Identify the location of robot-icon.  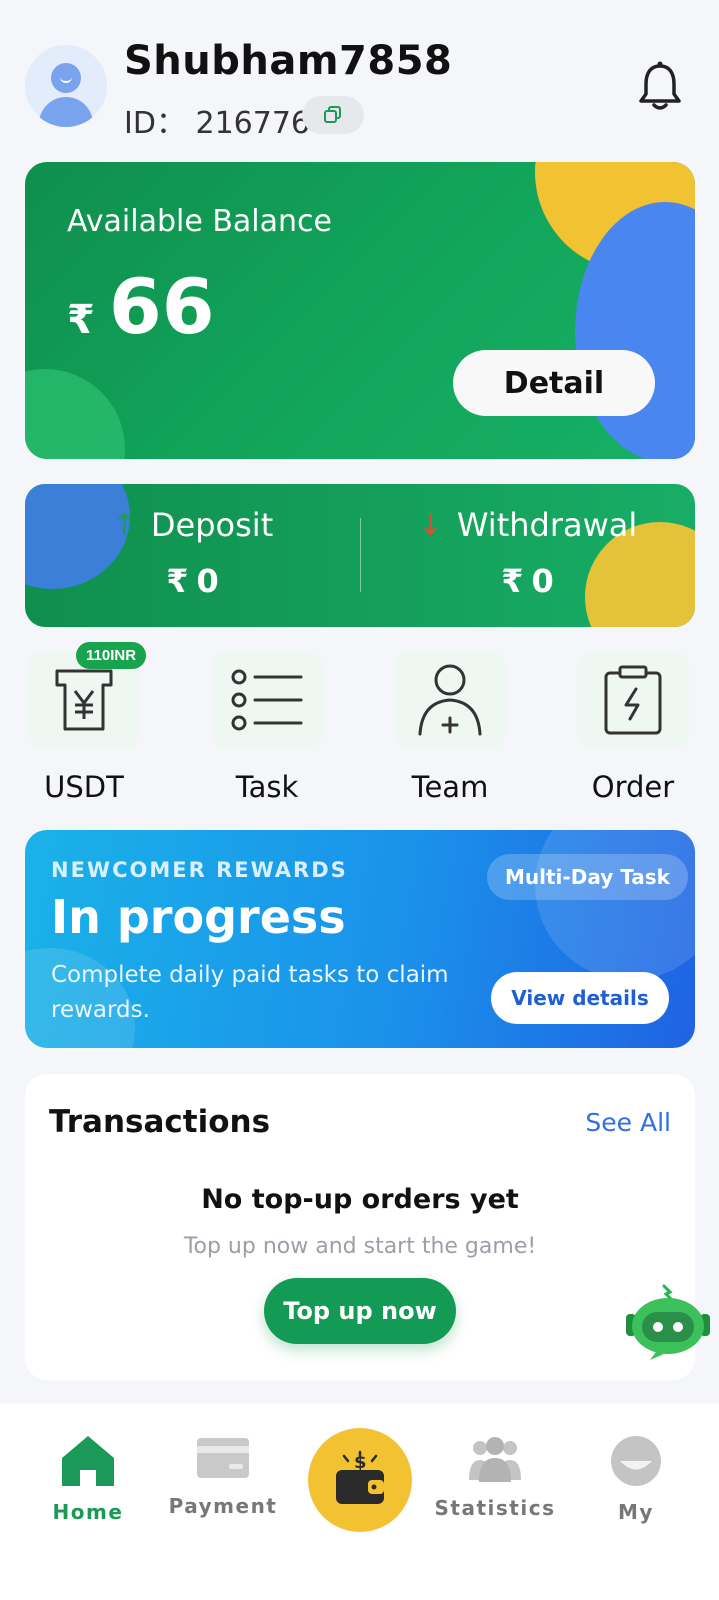
(668, 1322).